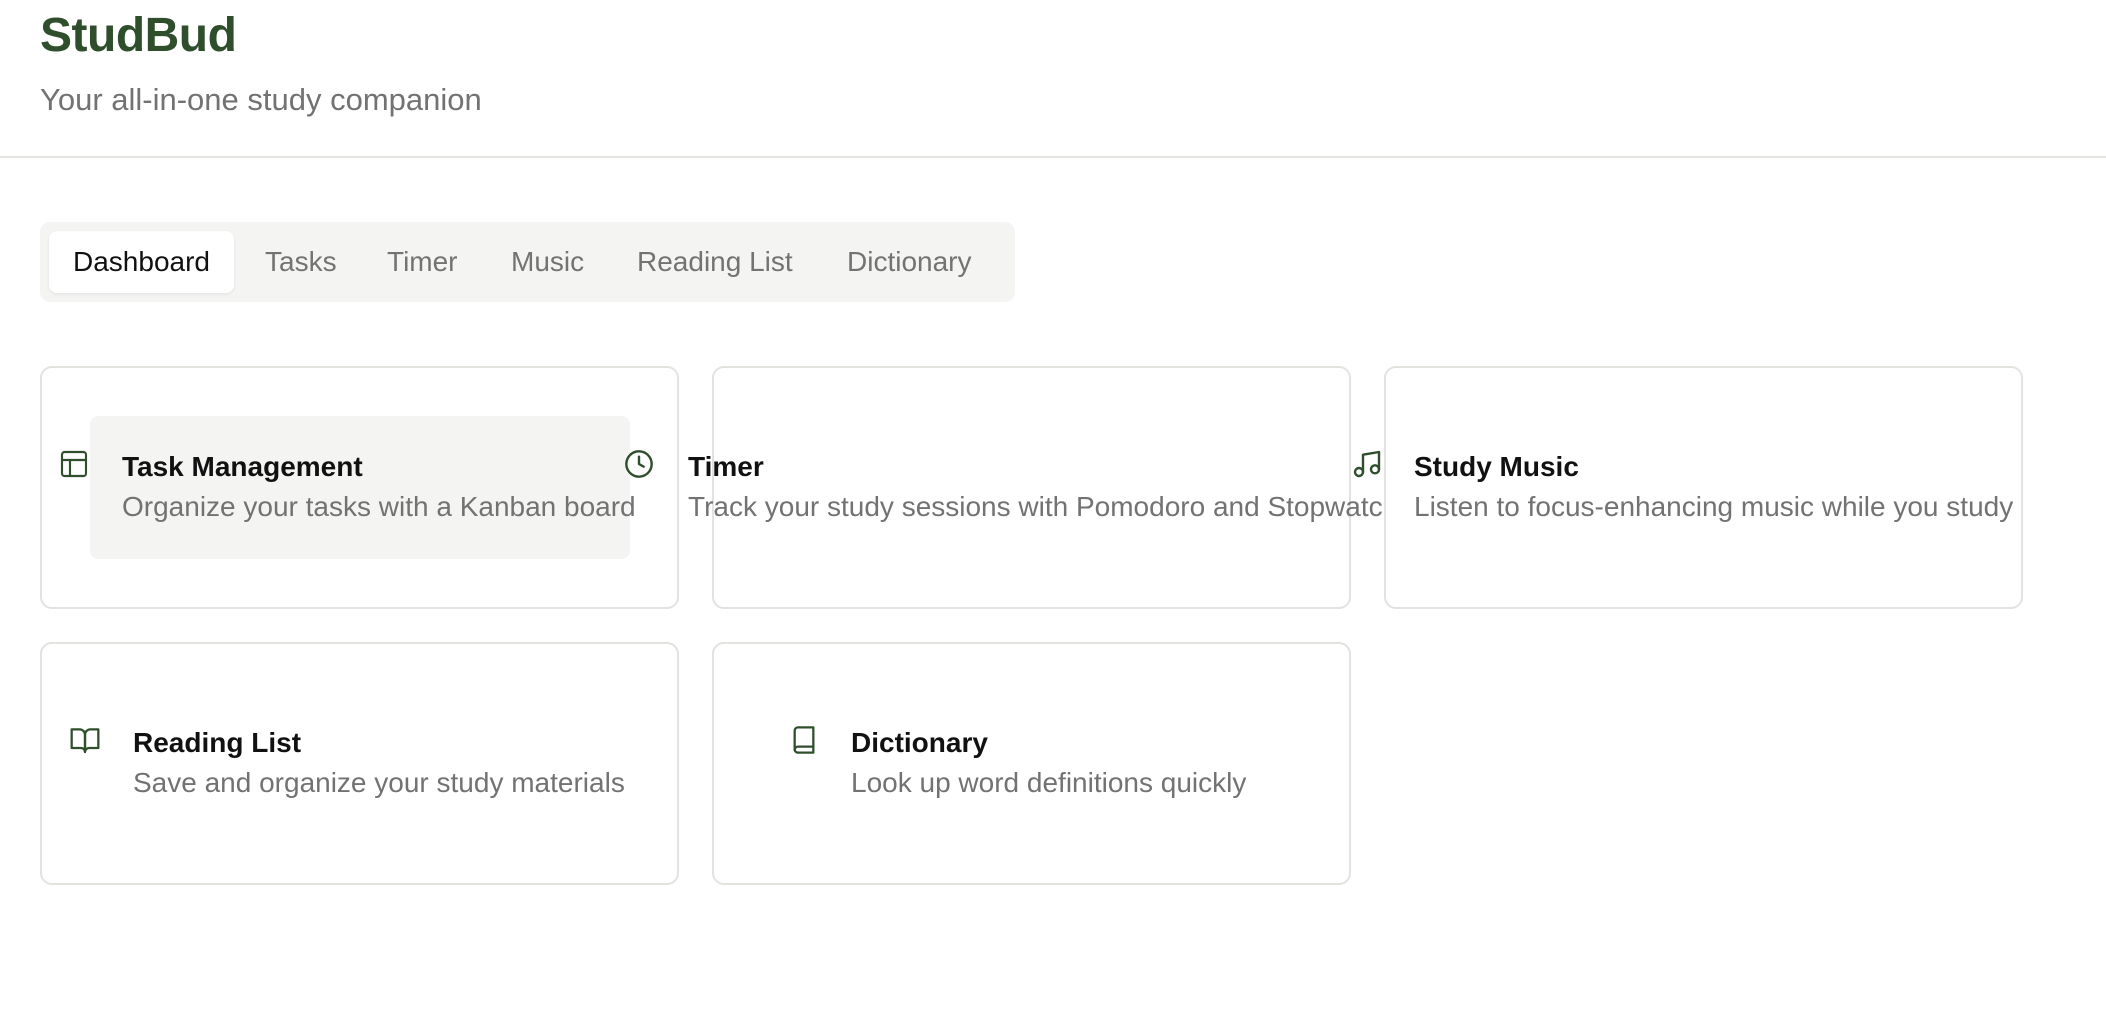 This screenshot has width=2106, height=1036. Describe the element at coordinates (301, 262) in the screenshot. I see `tab-tasks: Tasks` at that location.